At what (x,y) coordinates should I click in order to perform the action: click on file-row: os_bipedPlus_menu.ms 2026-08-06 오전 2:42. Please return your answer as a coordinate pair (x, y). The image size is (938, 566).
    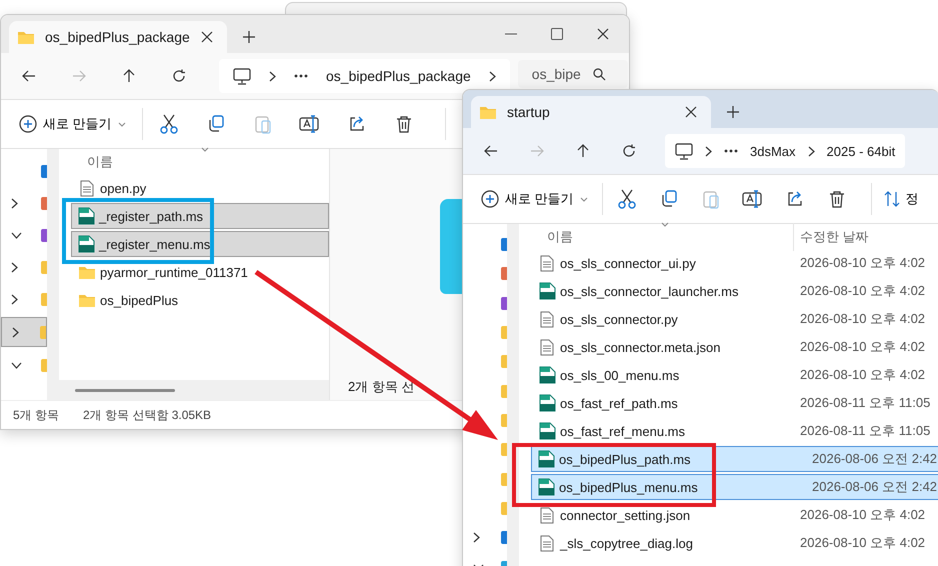
    Looking at the image, I should click on (734, 487).